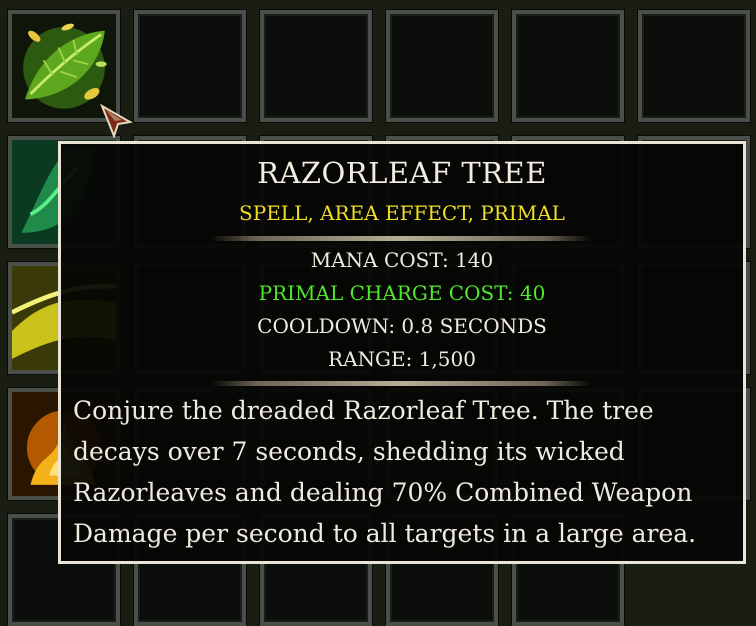 Image resolution: width=756 pixels, height=626 pixels. What do you see at coordinates (379, 260) in the screenshot?
I see `stat-label: MANA COST:` at bounding box center [379, 260].